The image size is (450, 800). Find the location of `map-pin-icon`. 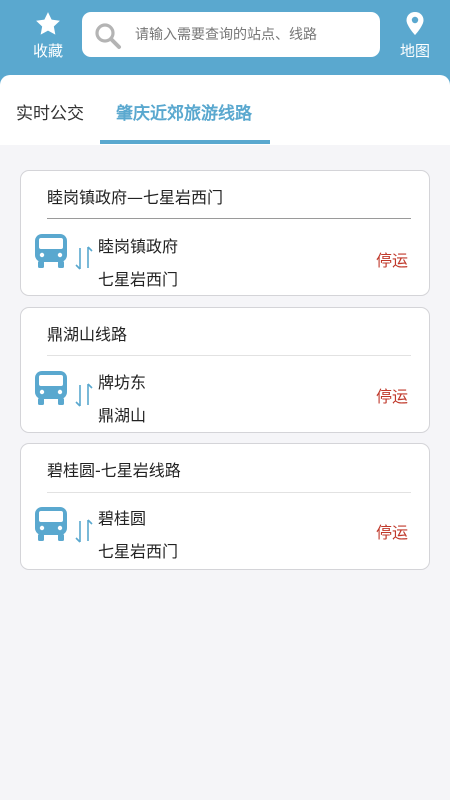

map-pin-icon is located at coordinates (415, 24).